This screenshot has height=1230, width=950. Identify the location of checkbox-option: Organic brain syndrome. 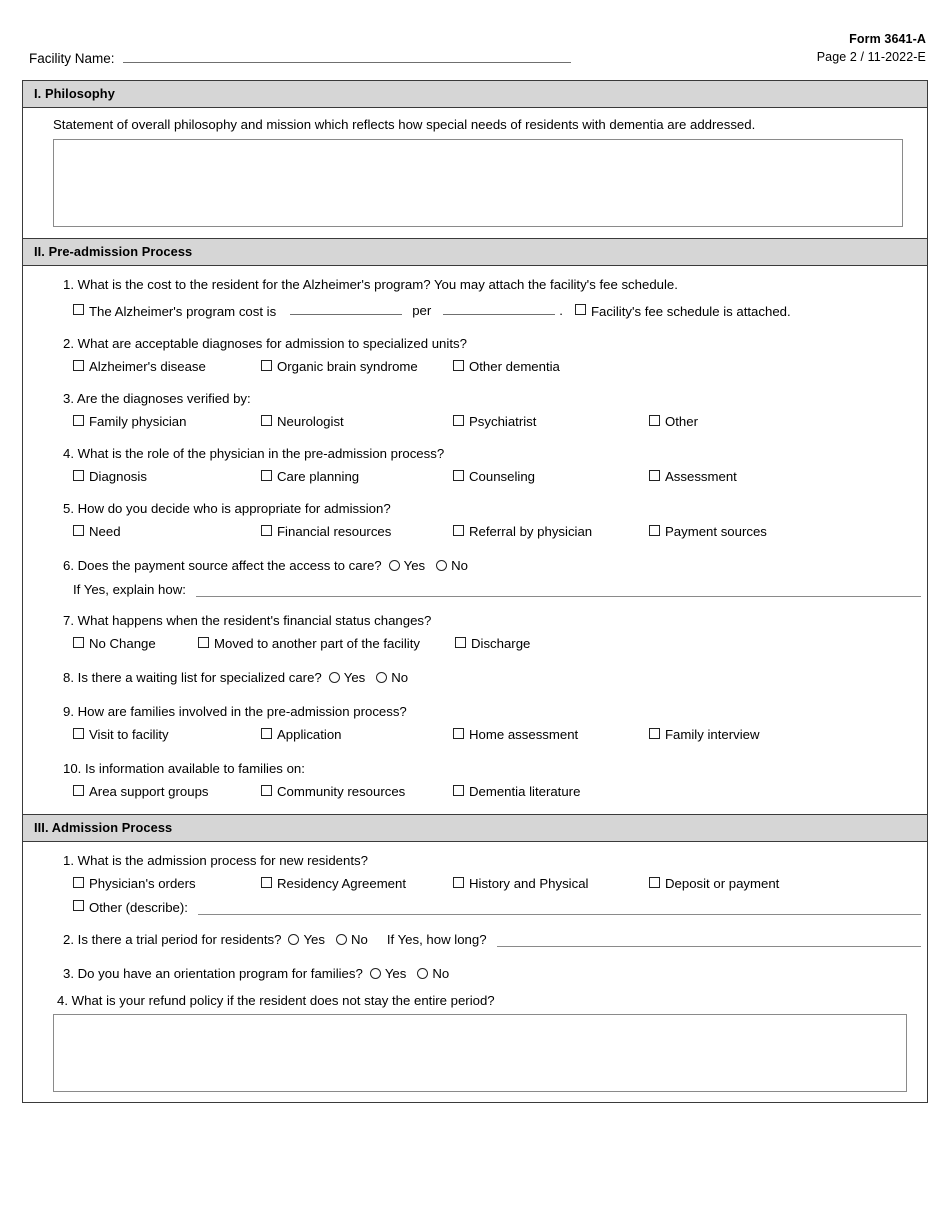
(357, 367).